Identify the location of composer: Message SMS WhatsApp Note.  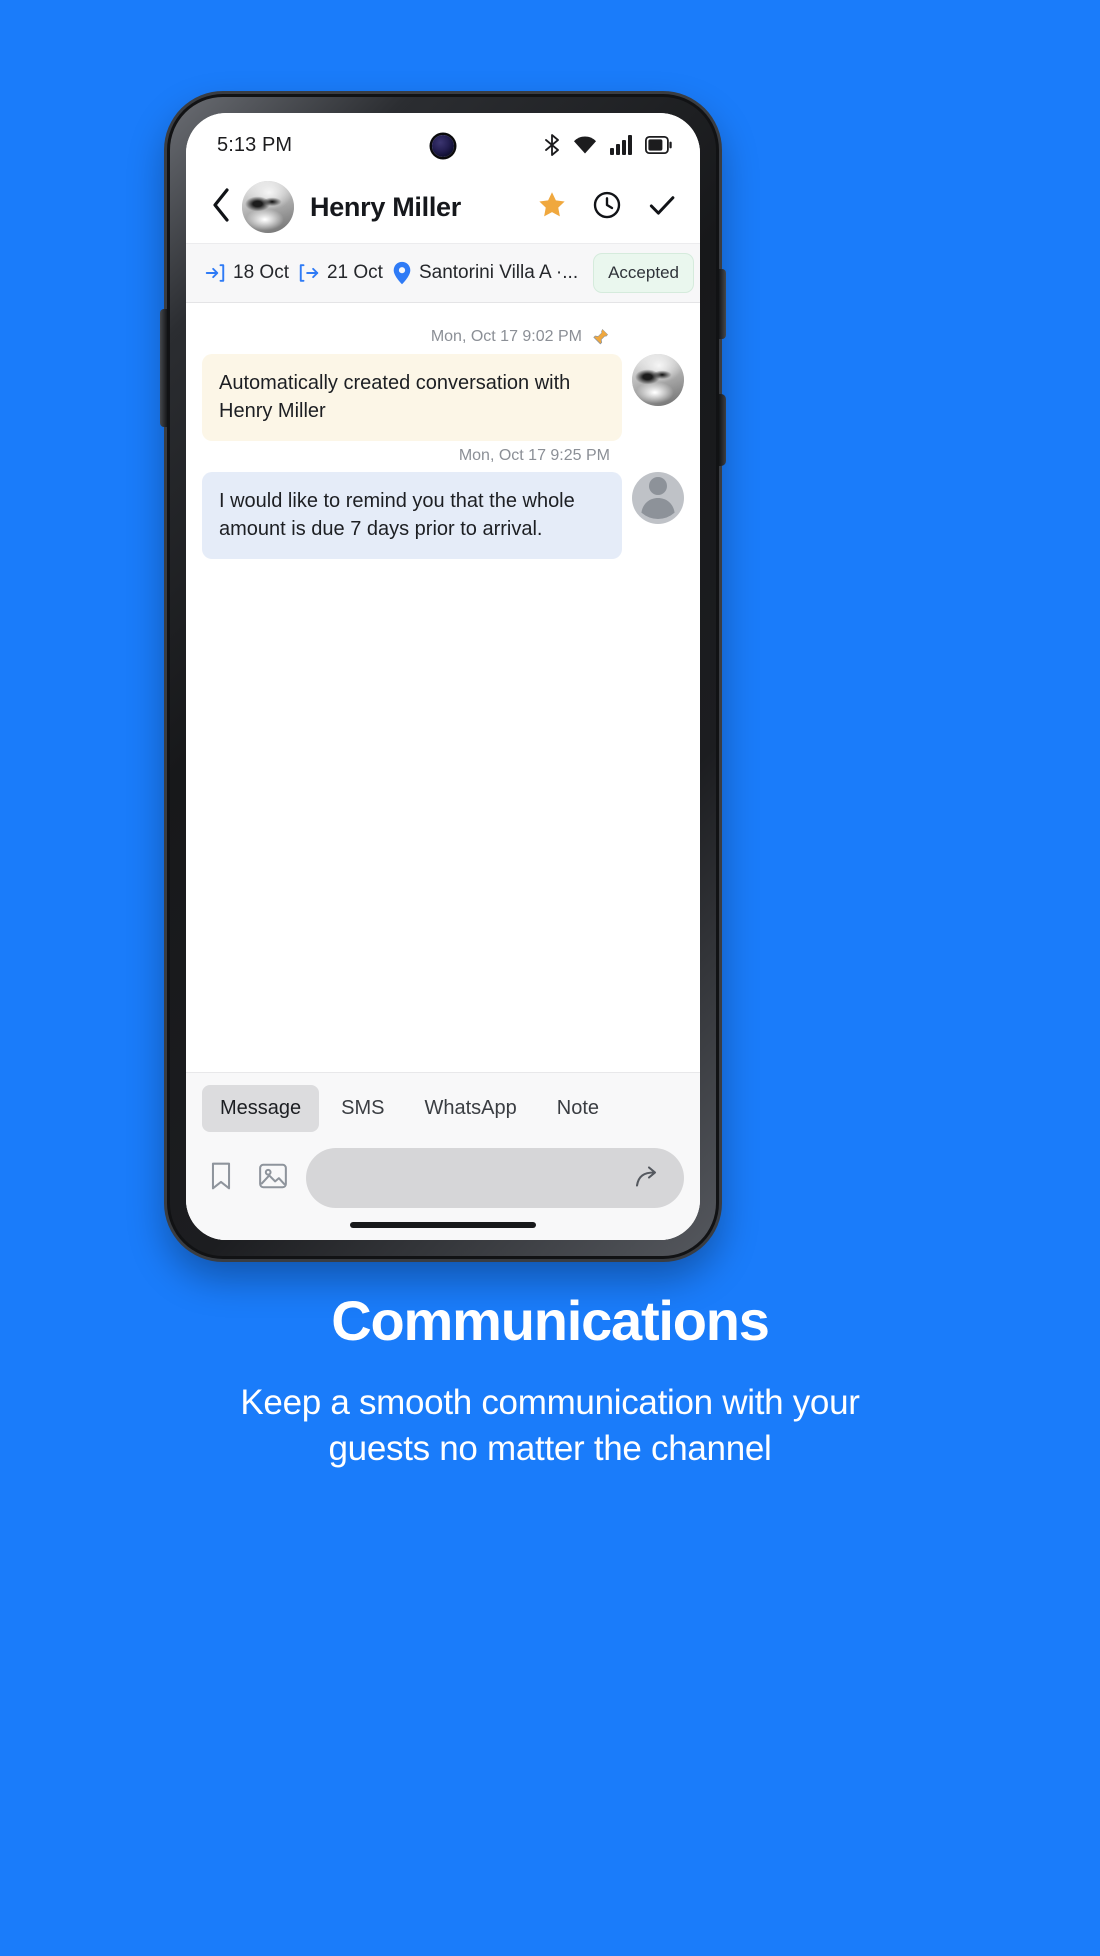
(443, 1156).